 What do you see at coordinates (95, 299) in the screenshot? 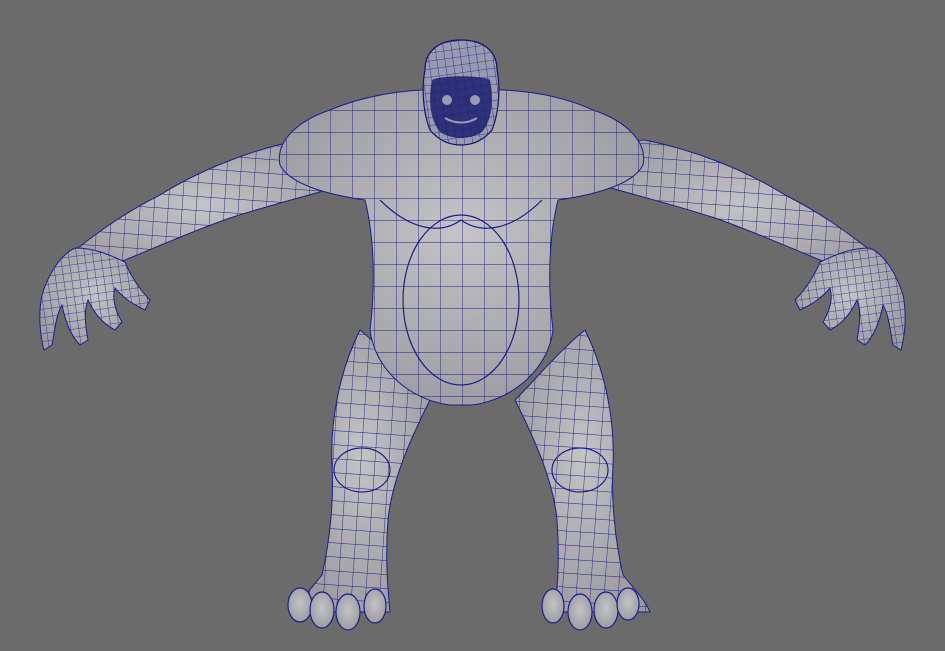
I see `left-hand` at bounding box center [95, 299].